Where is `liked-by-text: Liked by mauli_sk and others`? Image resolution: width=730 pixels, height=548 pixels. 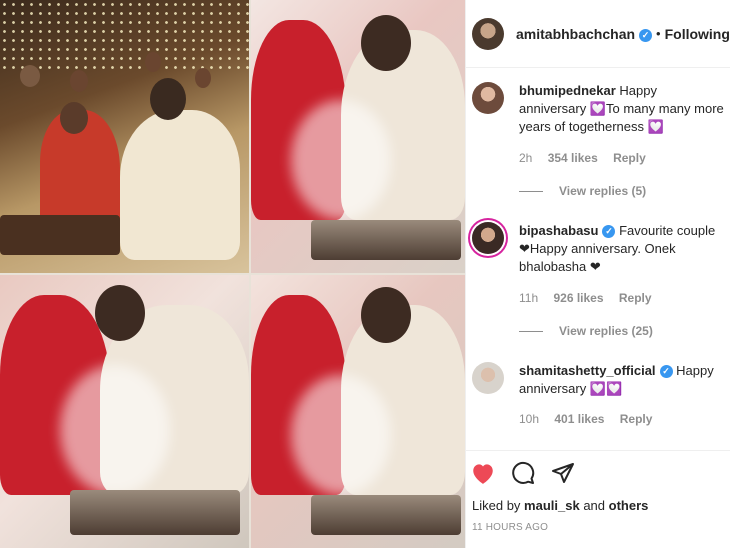 liked-by-text: Liked by mauli_sk and others is located at coordinates (560, 505).